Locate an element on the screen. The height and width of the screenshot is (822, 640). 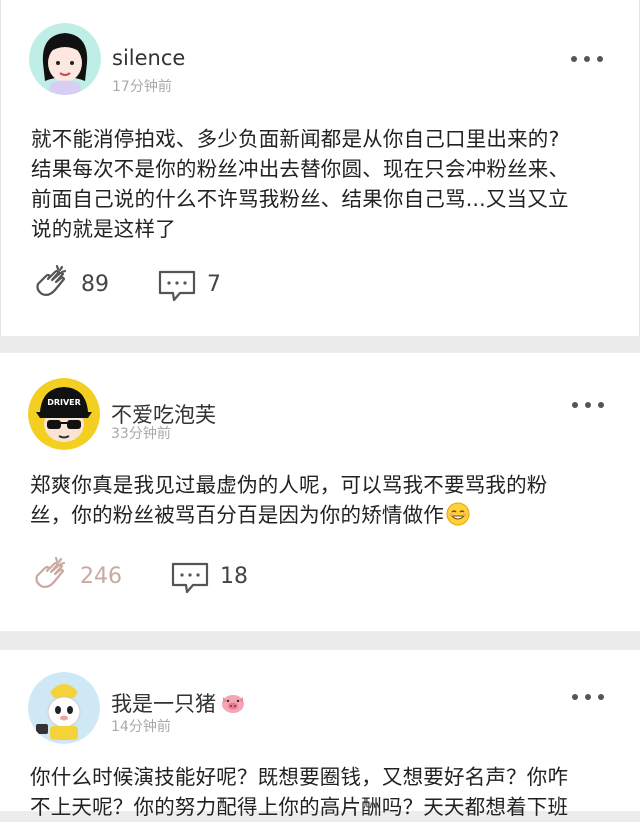
pig-emoji-icon is located at coordinates (233, 704).